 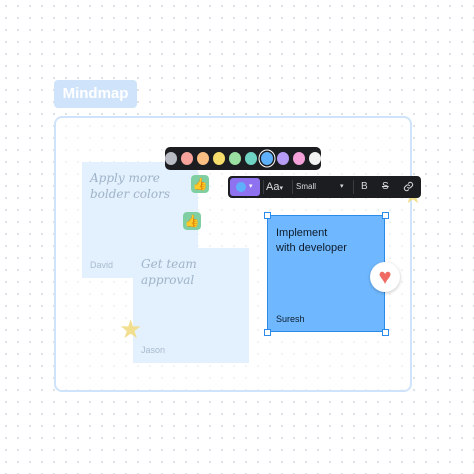 What do you see at coordinates (191, 305) in the screenshot?
I see `sticky-note: Get team approval Jason` at bounding box center [191, 305].